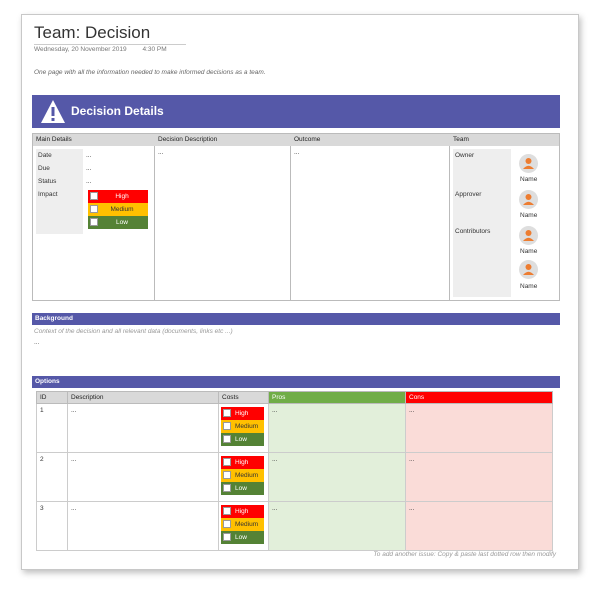 Image resolution: width=606 pixels, height=597 pixels. I want to click on impact-label: Impact, so click(48, 194).